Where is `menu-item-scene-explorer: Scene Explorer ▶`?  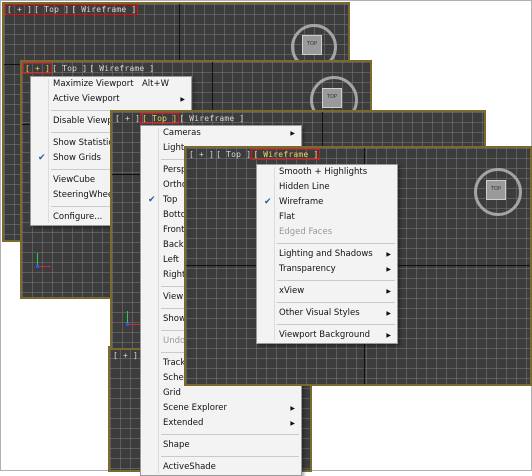
menu-item-scene-explorer: Scene Explorer ▶ is located at coordinates (221, 408).